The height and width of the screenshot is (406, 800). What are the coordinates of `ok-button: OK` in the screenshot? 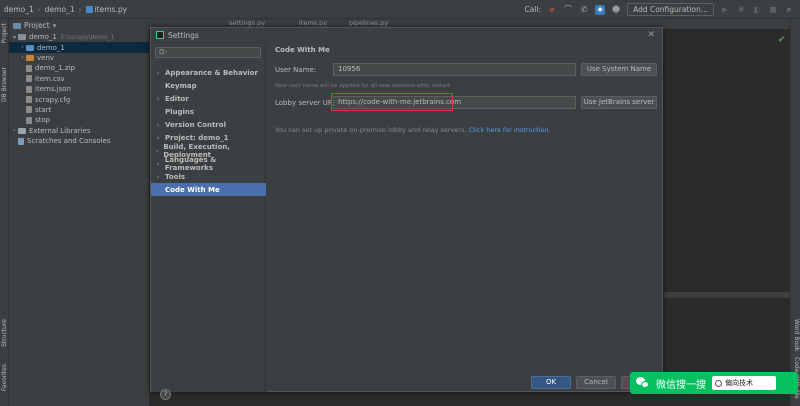 It's located at (551, 382).